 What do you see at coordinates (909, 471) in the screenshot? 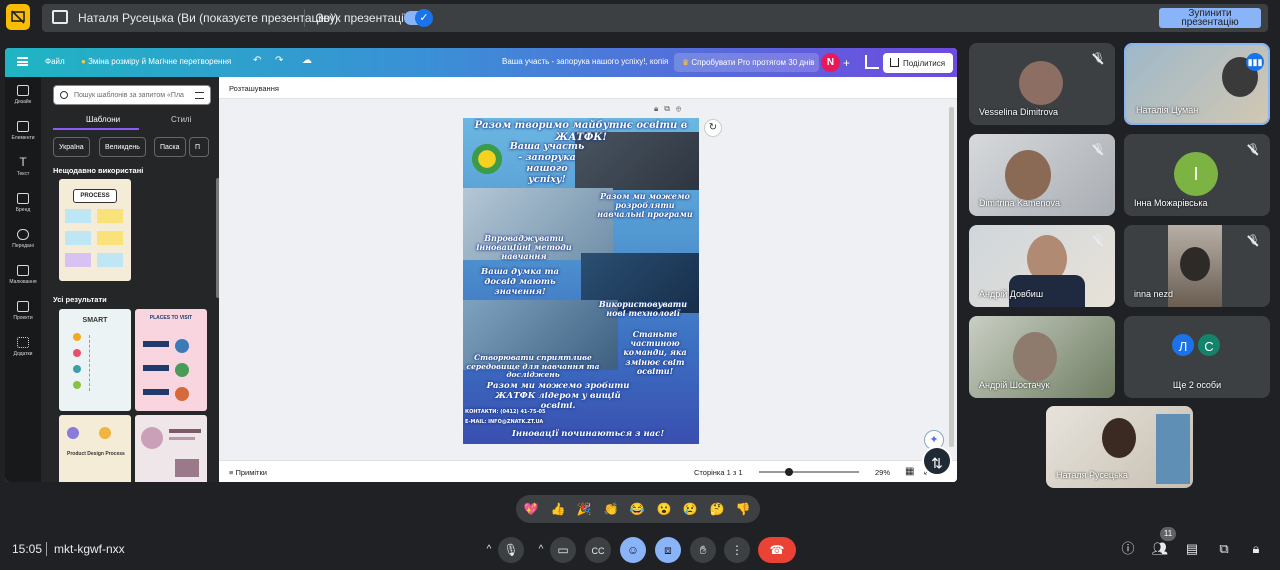
I see `grid-view-icon: ▦` at bounding box center [909, 471].